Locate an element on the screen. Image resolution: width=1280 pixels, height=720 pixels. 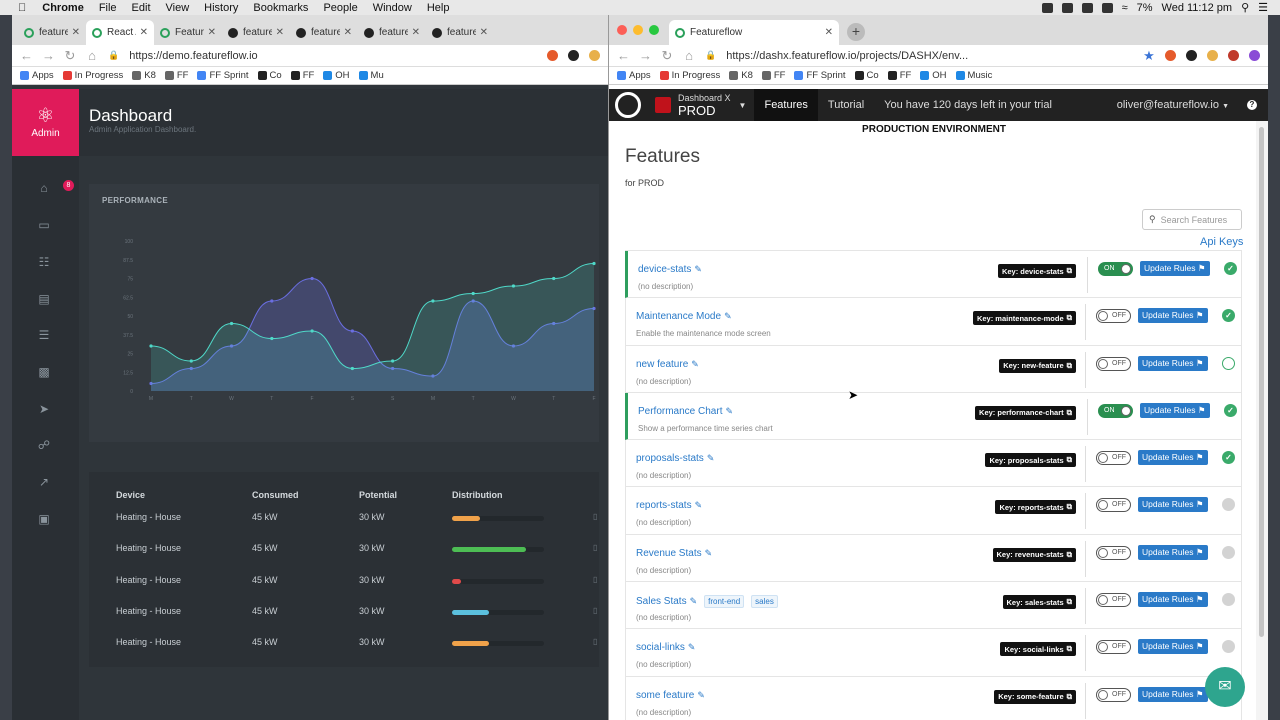
new-tab-button: + is located at coordinates (856, 32).